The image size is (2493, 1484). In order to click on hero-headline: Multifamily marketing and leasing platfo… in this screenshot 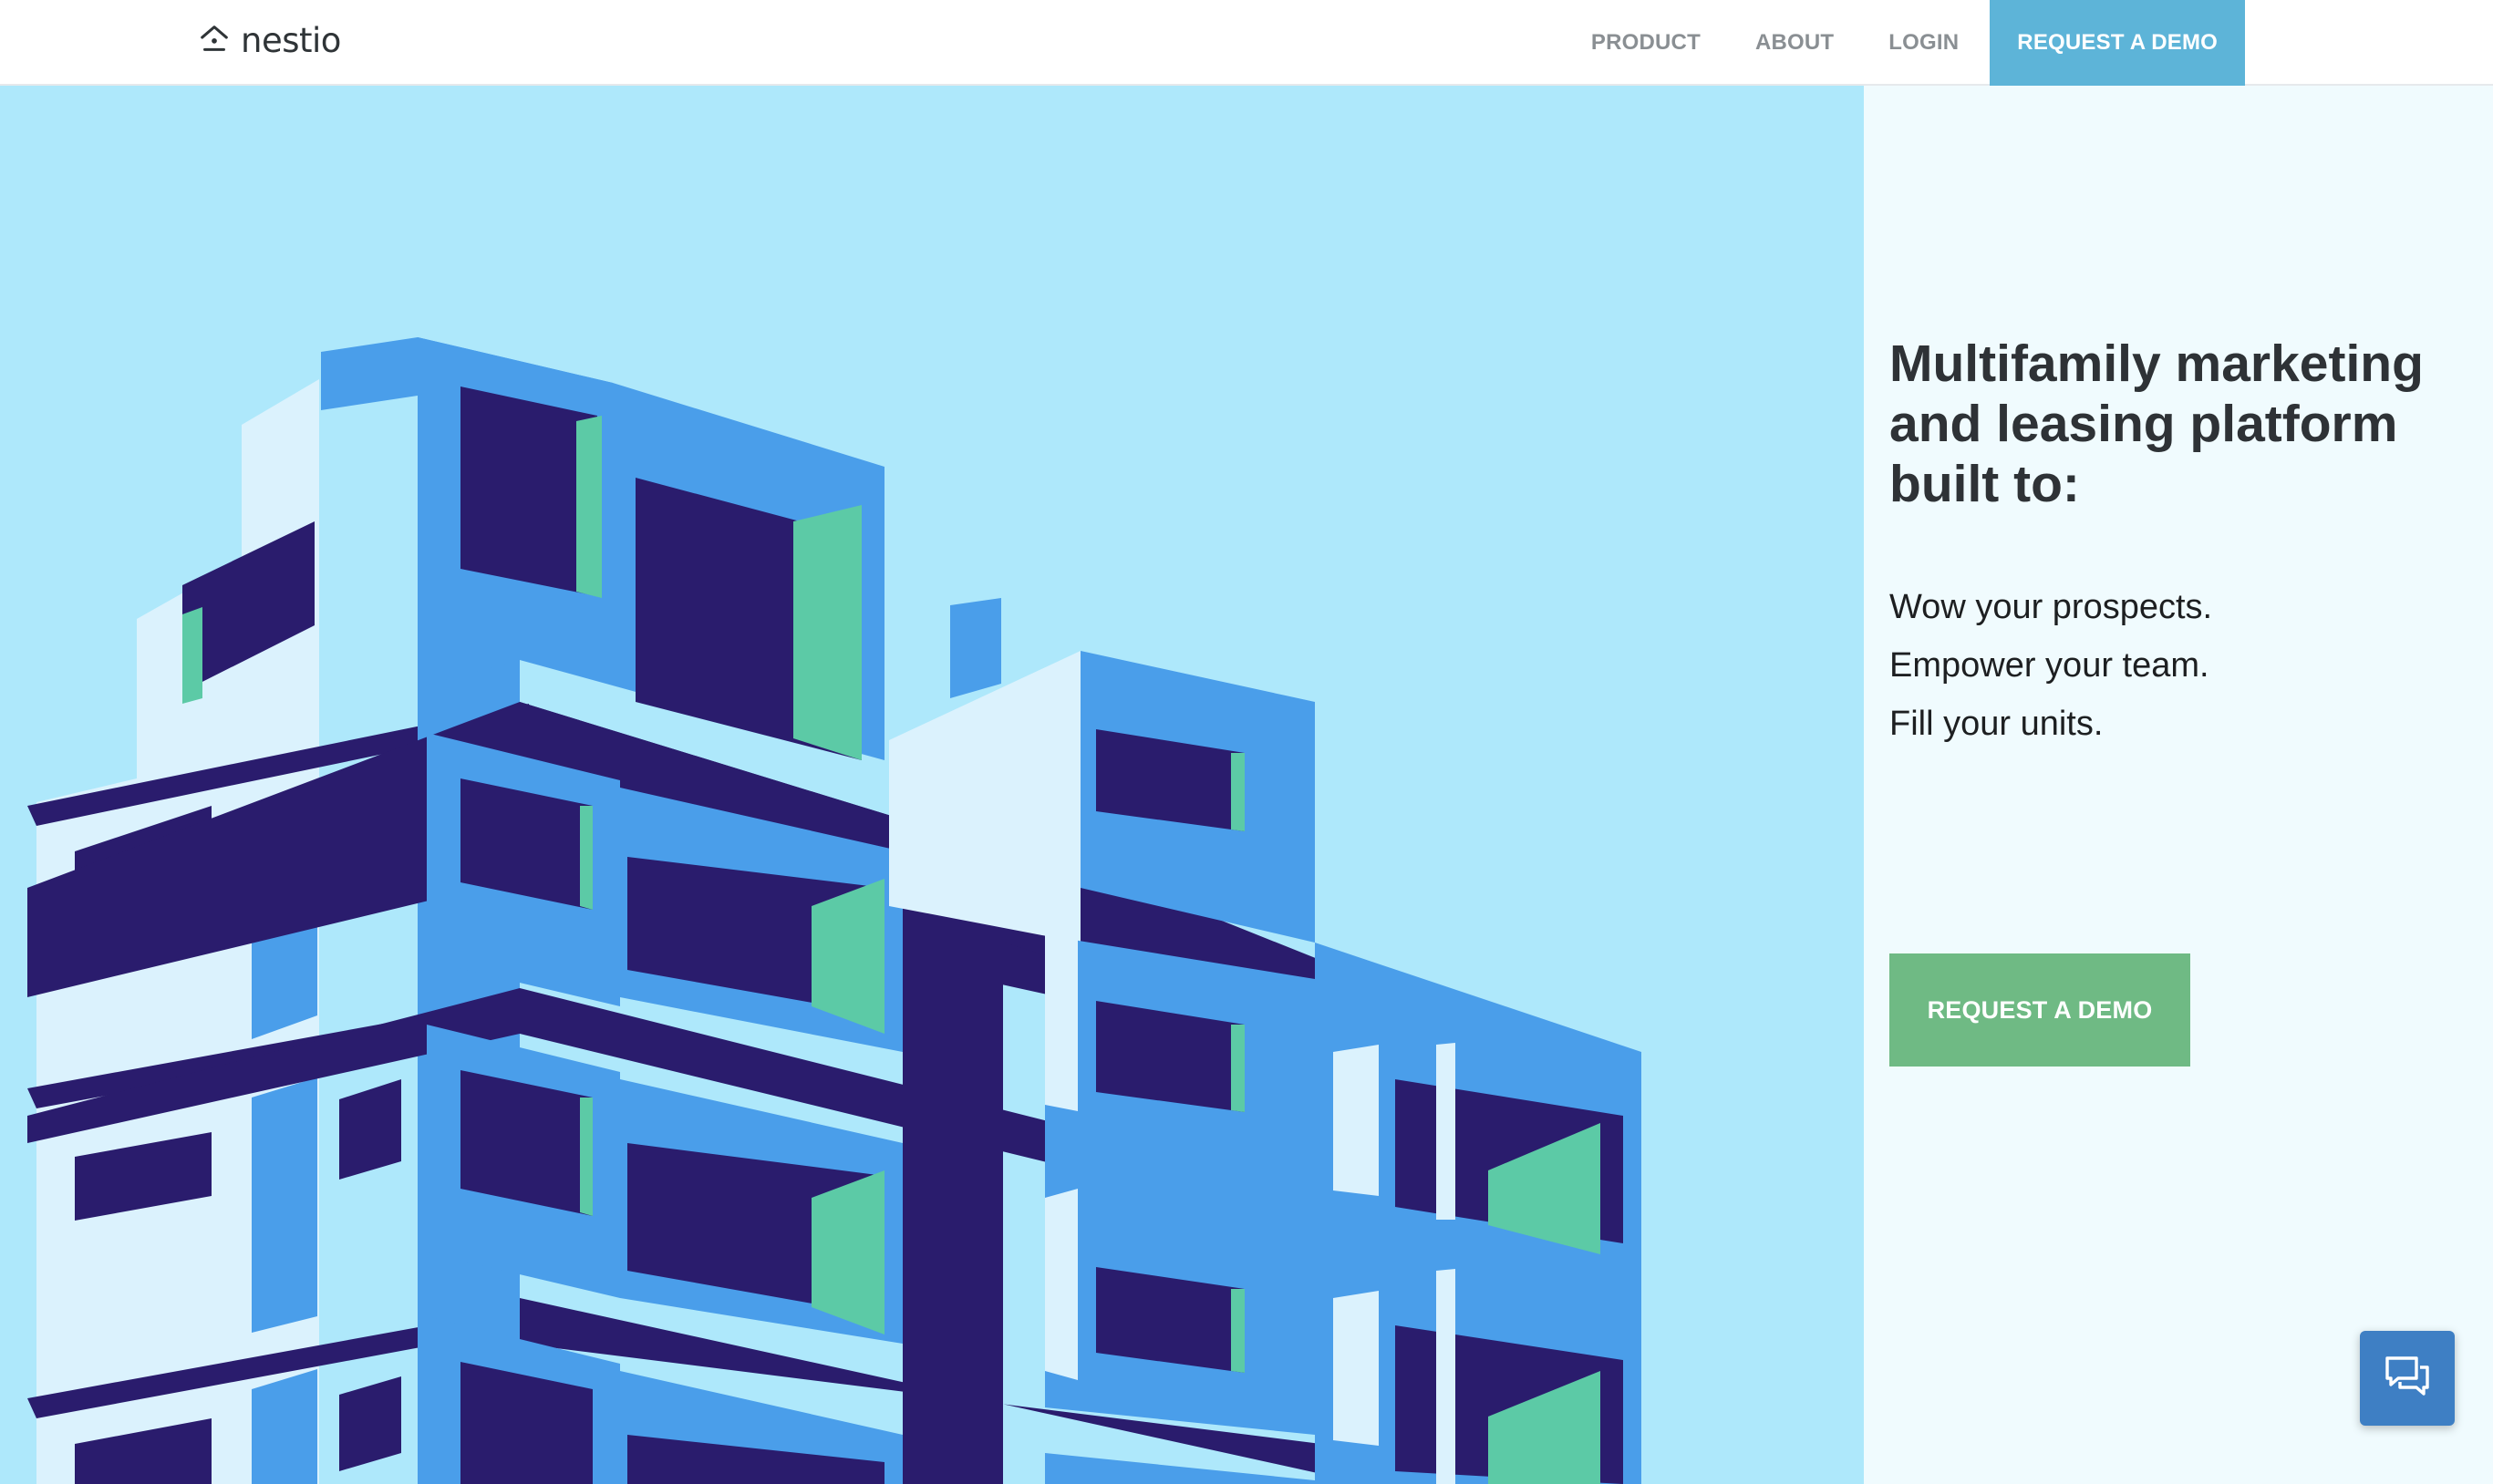, I will do `click(2157, 424)`.